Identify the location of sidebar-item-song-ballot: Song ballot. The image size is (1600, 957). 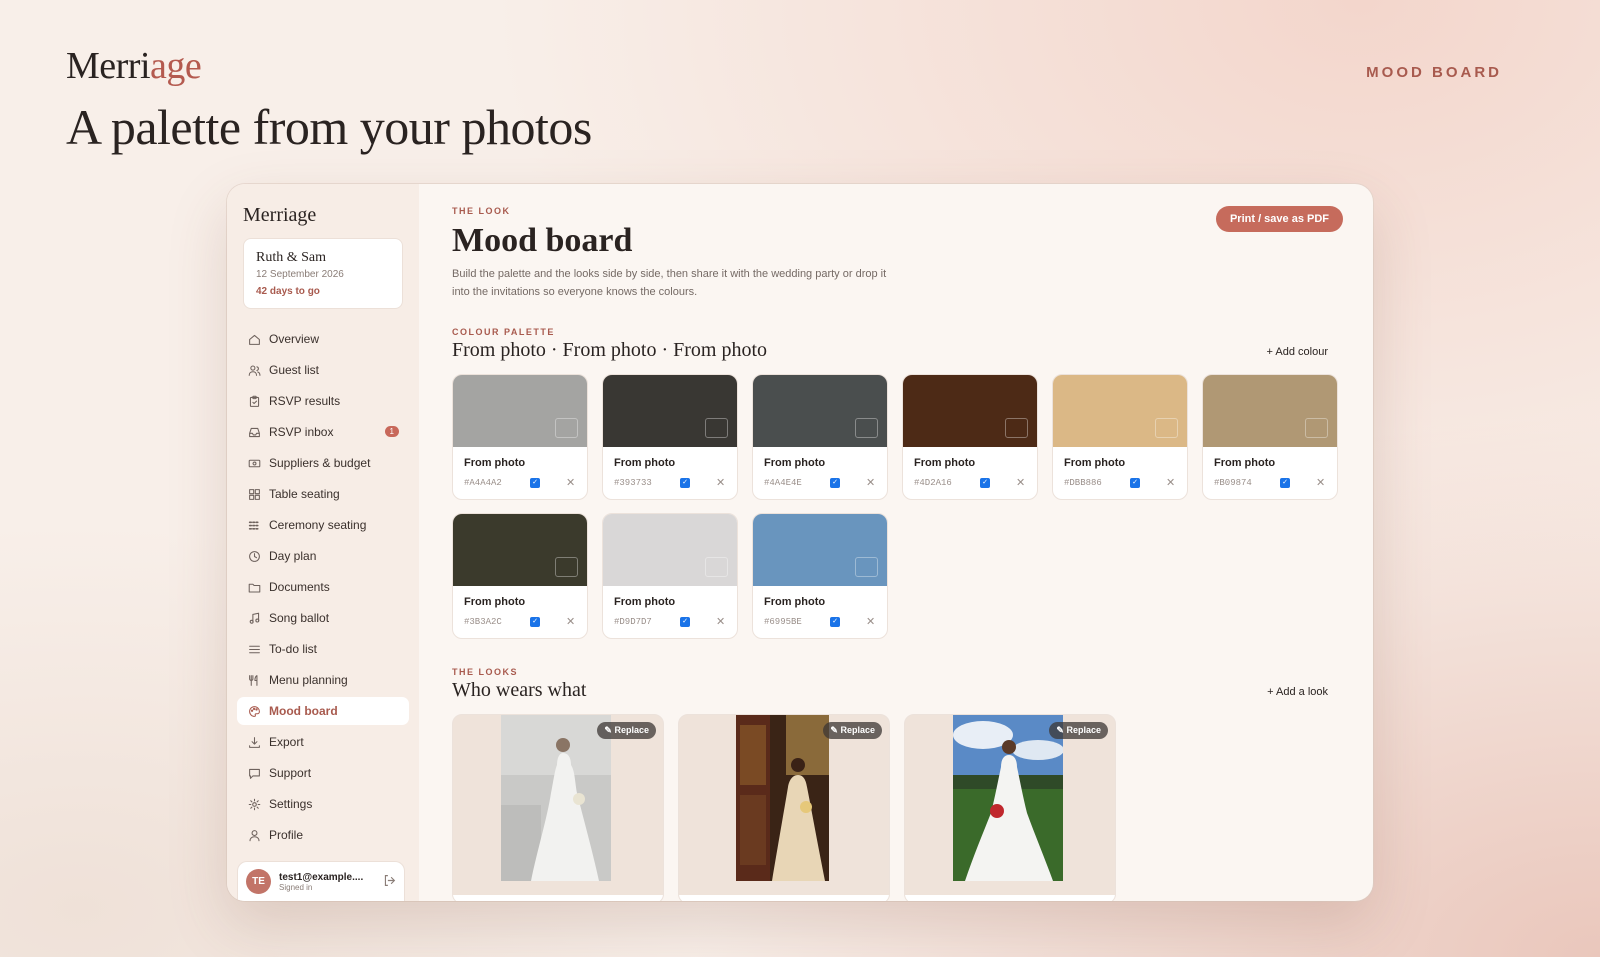
(323, 618).